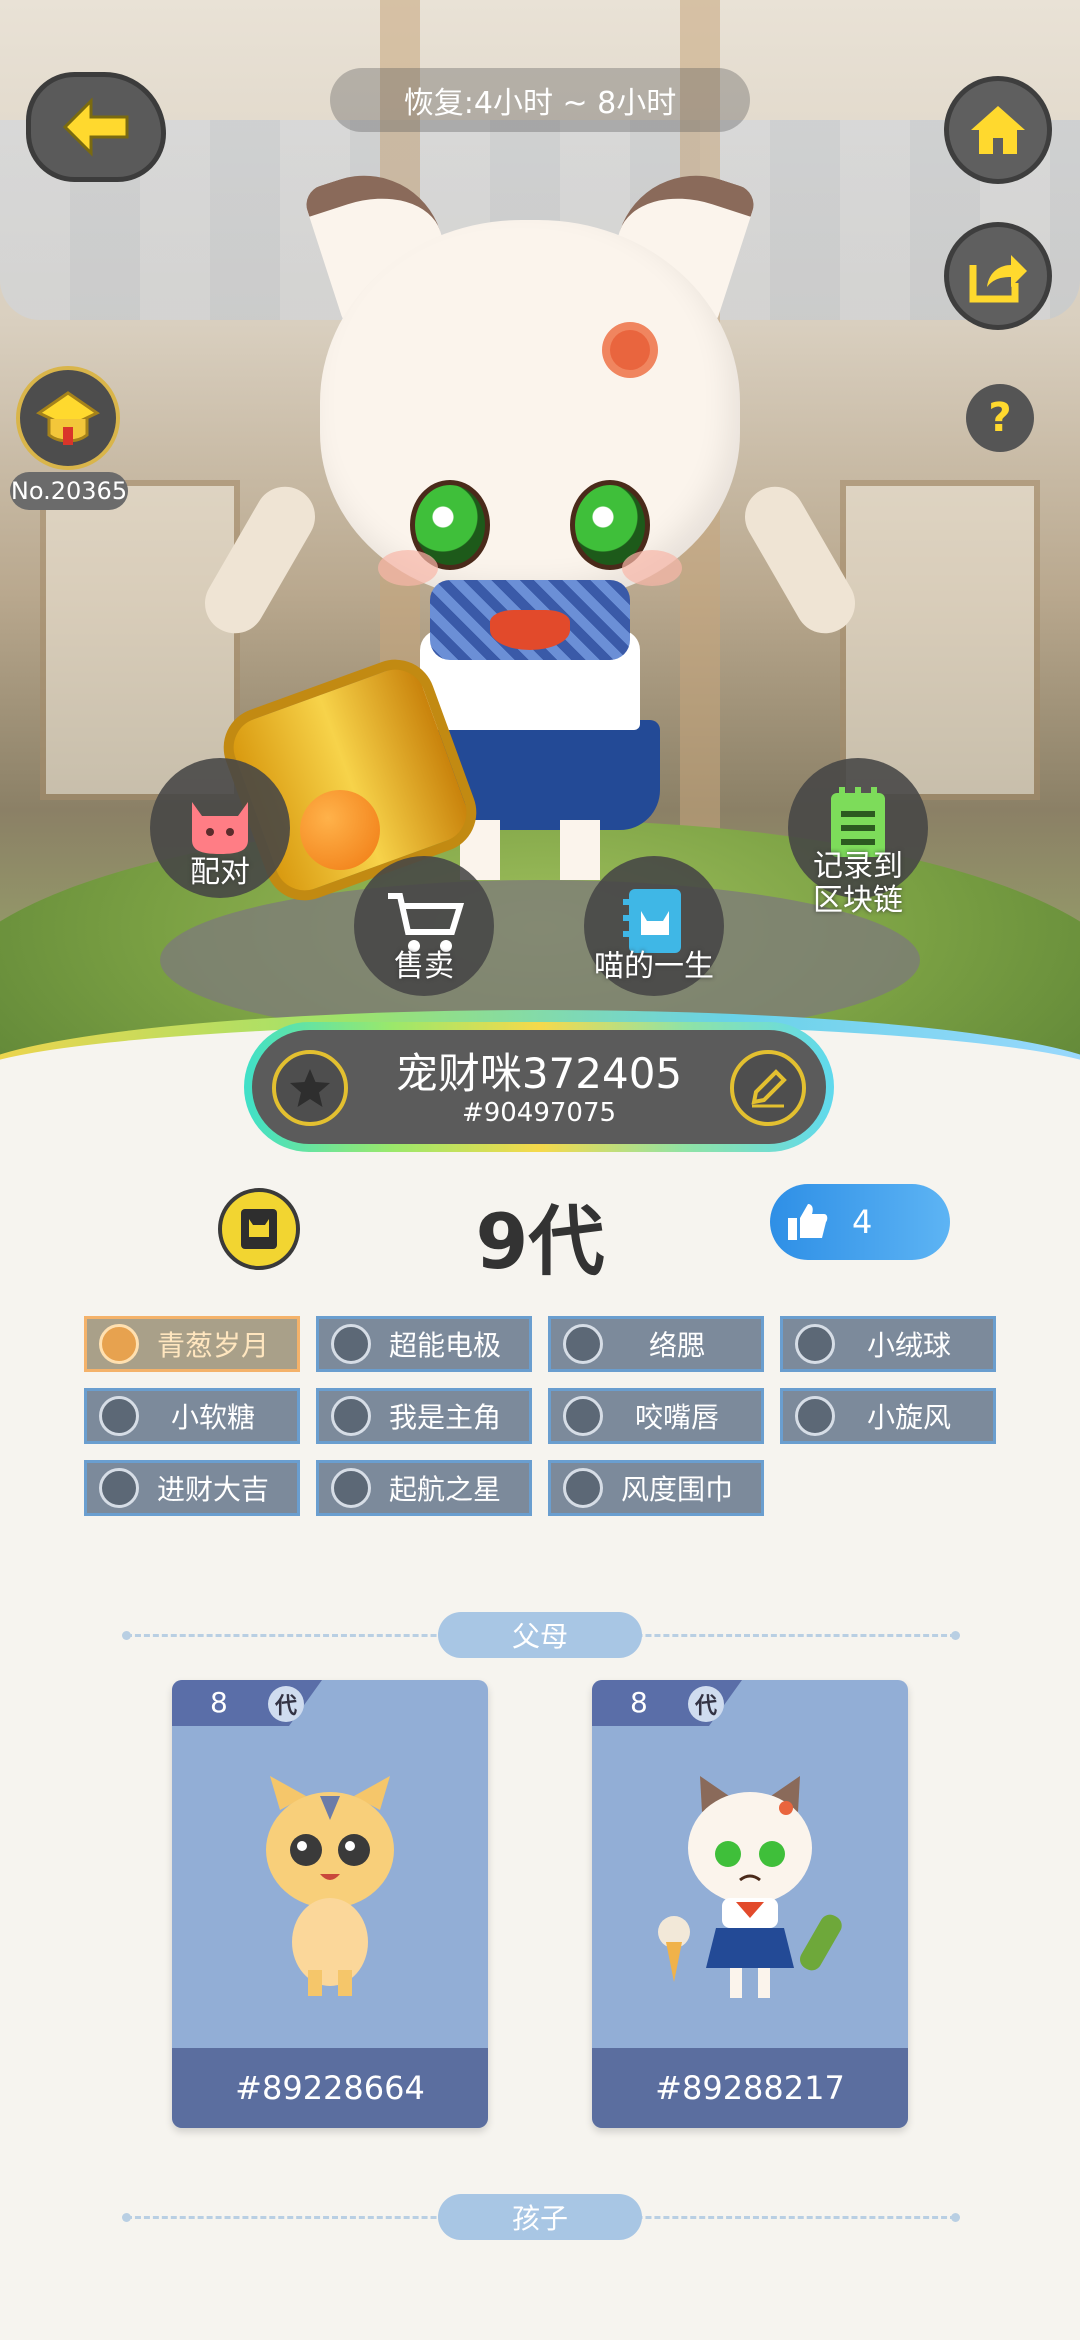 The height and width of the screenshot is (2340, 1080). Describe the element at coordinates (808, 1222) in the screenshot. I see `thumbs-up-icon` at that location.